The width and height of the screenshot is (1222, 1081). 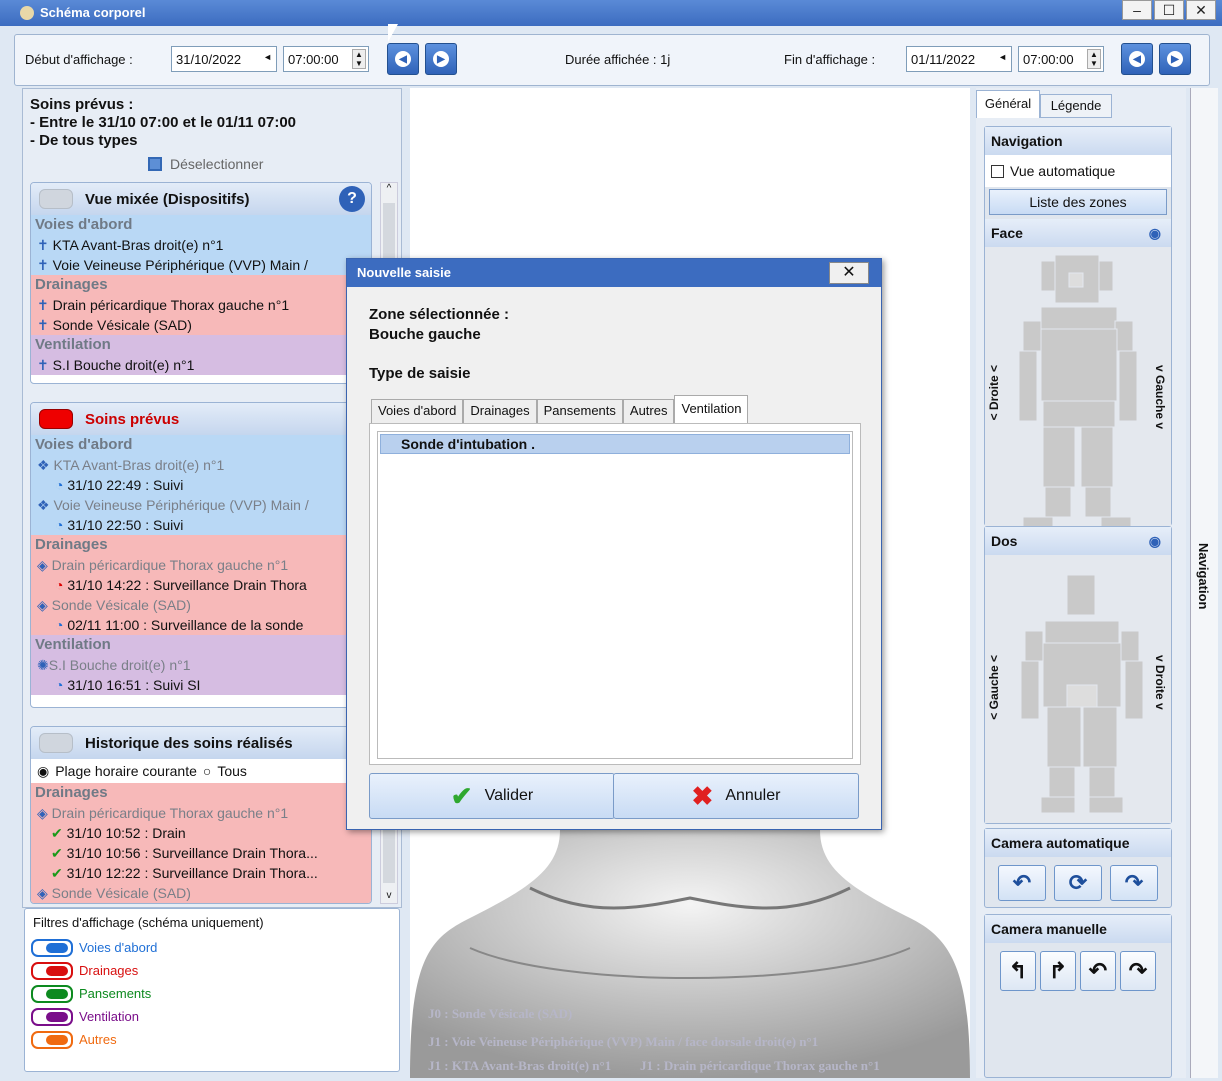 What do you see at coordinates (1078, 171) in the screenshot?
I see `auto-view-checkbox: Vue automatique` at bounding box center [1078, 171].